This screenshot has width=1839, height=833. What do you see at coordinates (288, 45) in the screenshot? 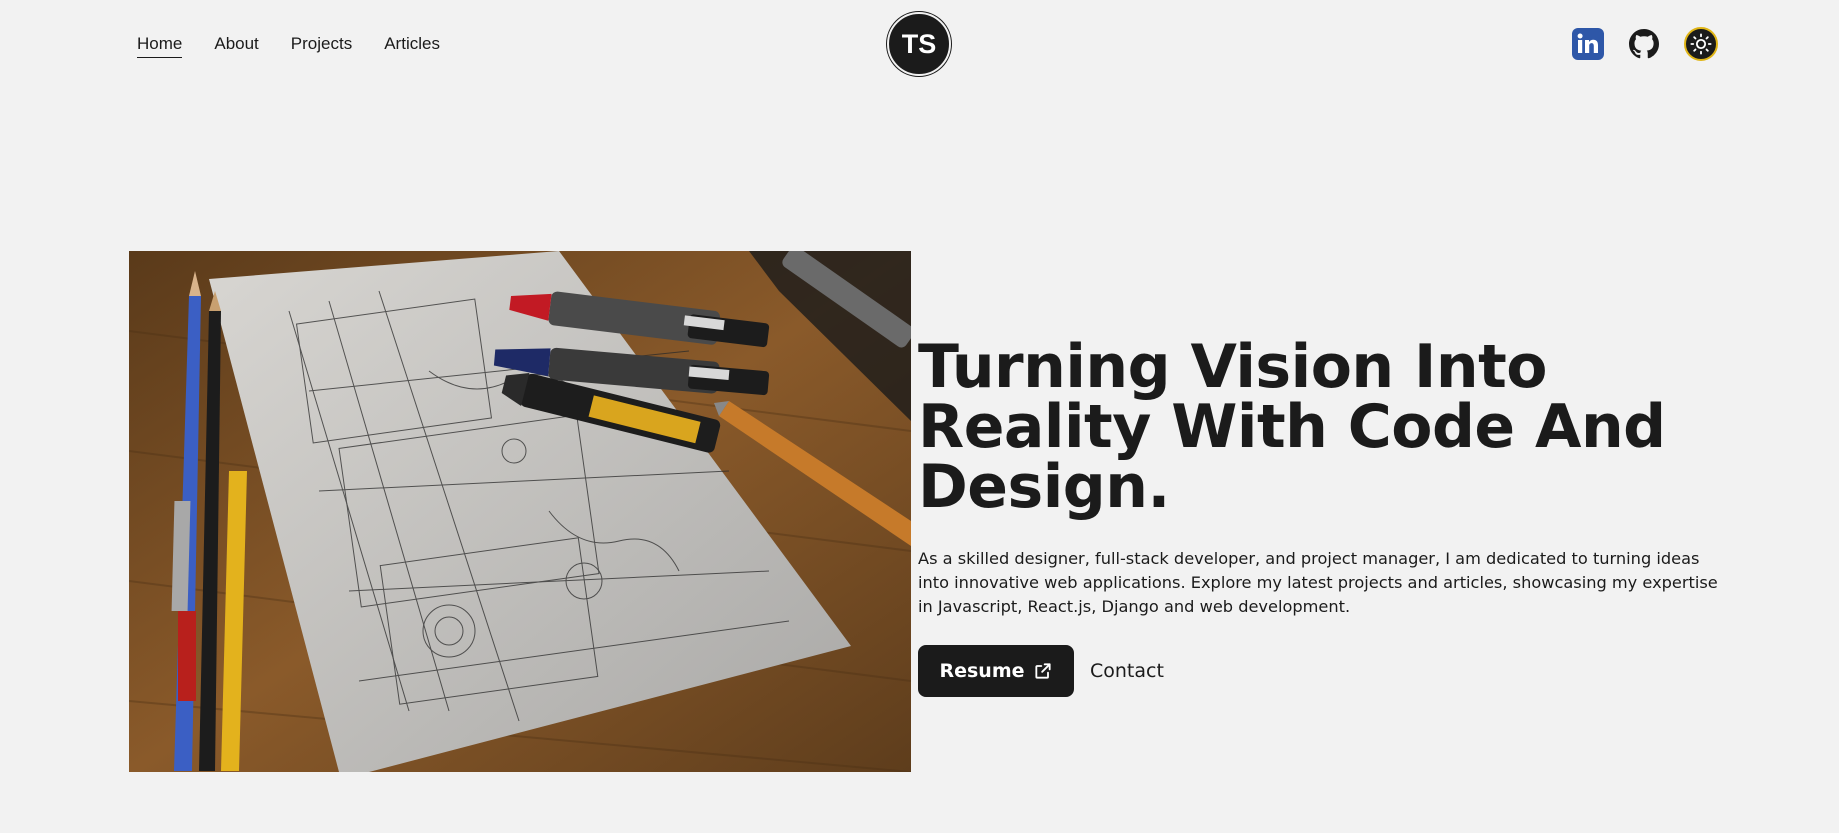
I see `main-nav: Home About Projects Articles` at bounding box center [288, 45].